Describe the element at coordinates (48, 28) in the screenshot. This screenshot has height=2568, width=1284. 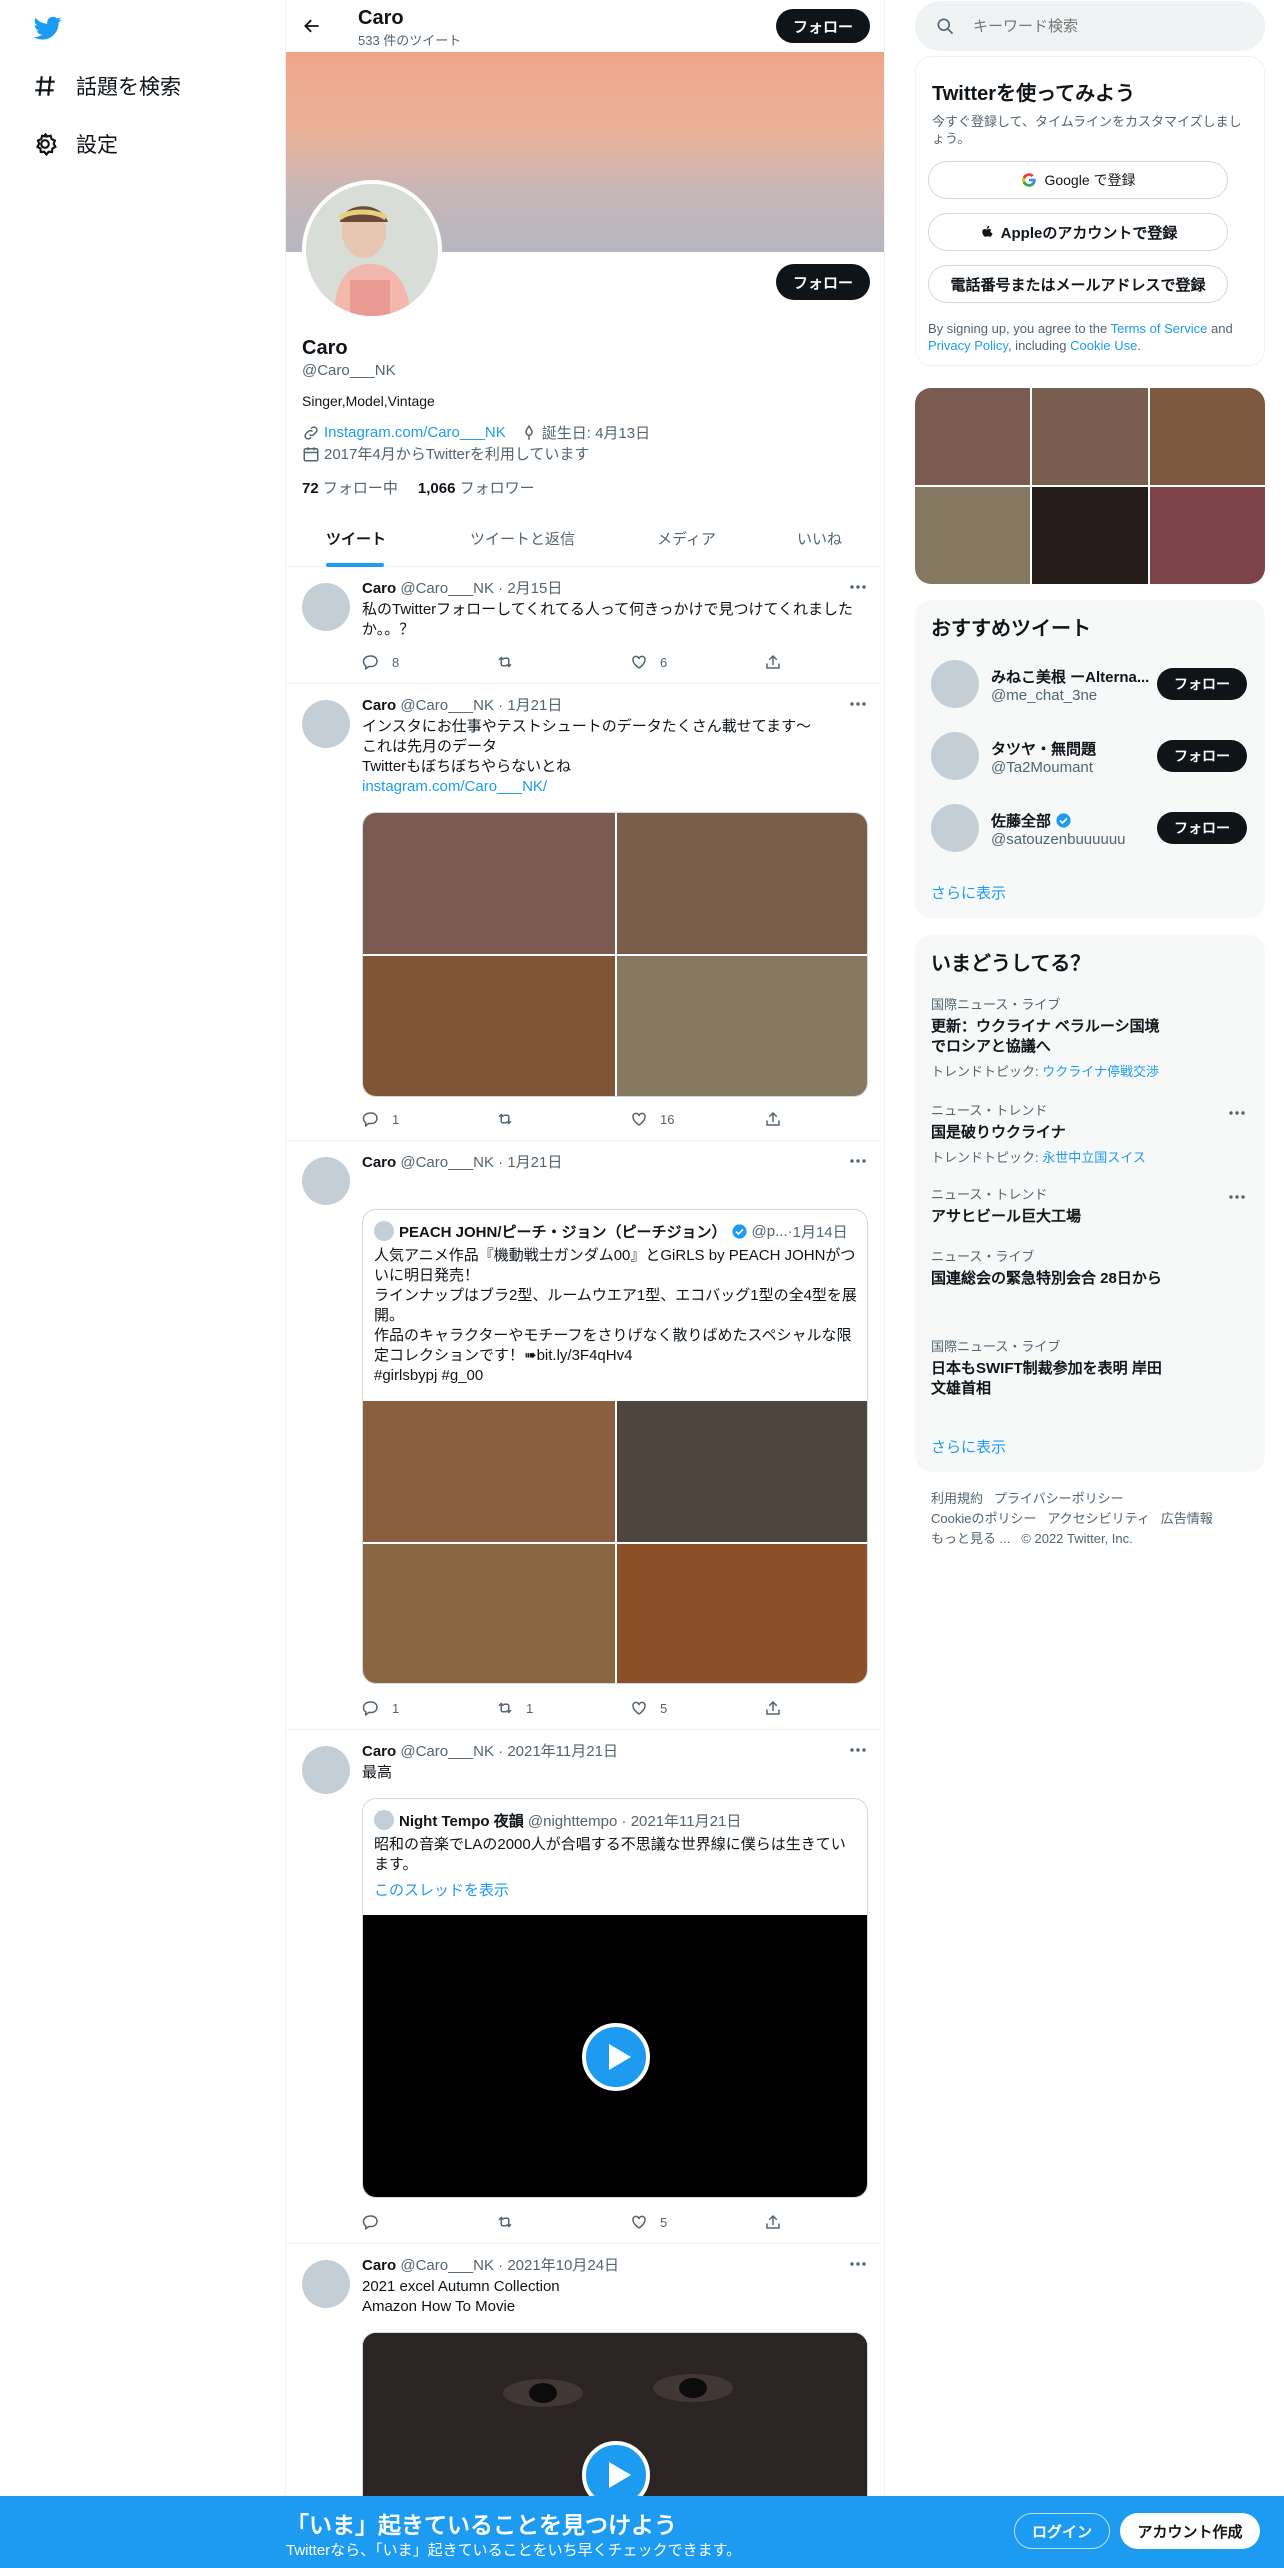
I see `twitter-logo-icon` at that location.